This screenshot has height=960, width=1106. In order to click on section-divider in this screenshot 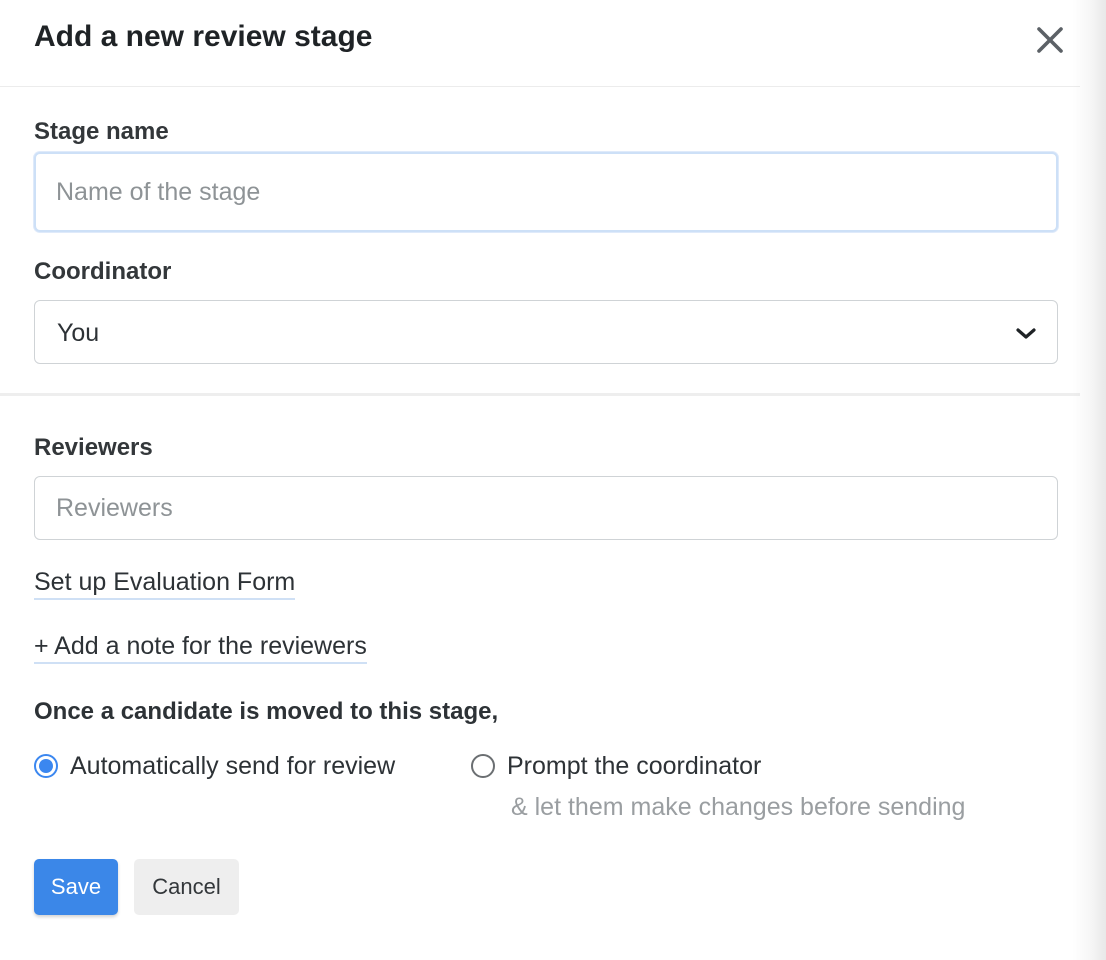, I will do `click(540, 394)`.